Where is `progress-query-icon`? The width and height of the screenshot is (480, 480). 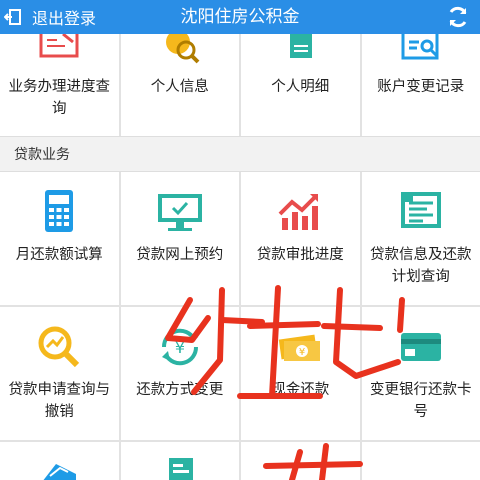 progress-query-icon is located at coordinates (59, 46).